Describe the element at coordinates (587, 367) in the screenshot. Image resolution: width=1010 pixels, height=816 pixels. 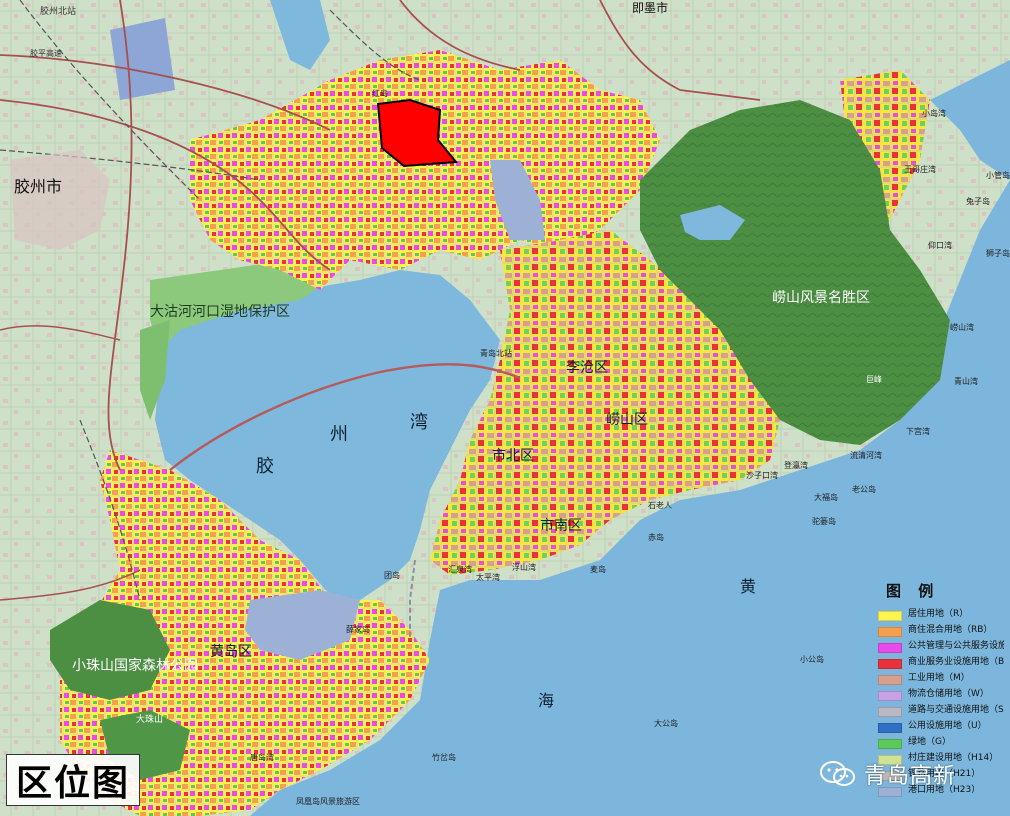
I see `label-licang: 李沧区` at that location.